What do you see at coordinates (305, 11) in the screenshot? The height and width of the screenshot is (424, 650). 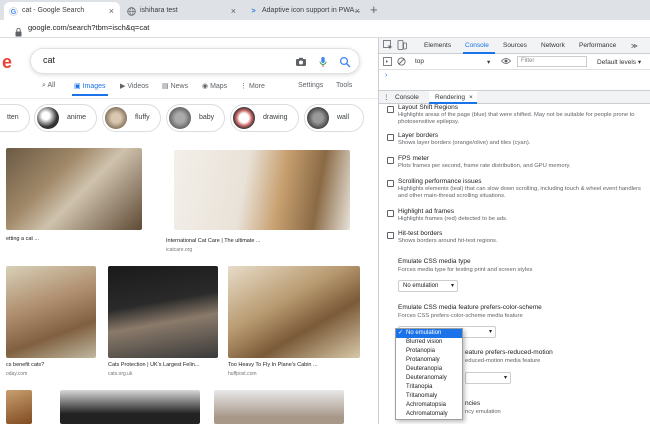 I see `tab-adaptive-icon: > Adaptive icon support in PWA... ×` at bounding box center [305, 11].